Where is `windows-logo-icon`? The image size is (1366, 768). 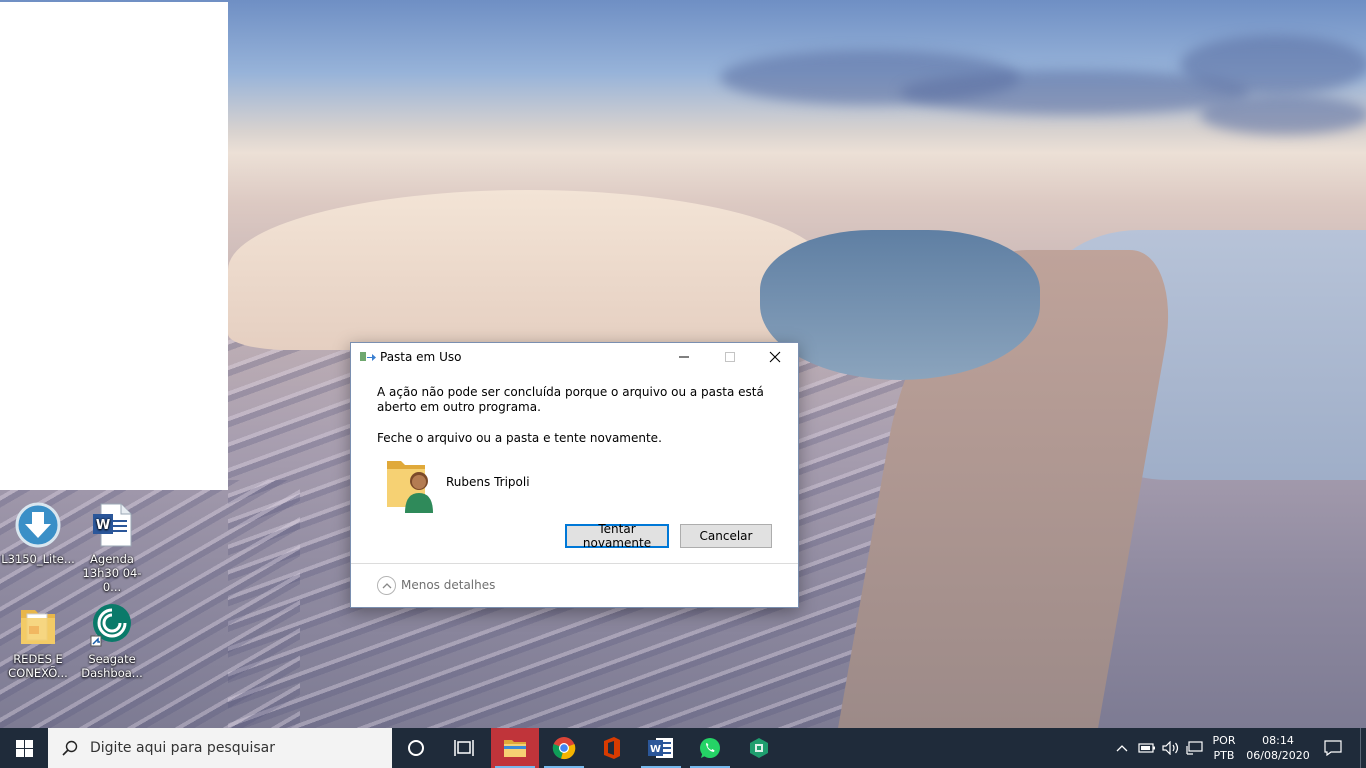 windows-logo-icon is located at coordinates (24, 748).